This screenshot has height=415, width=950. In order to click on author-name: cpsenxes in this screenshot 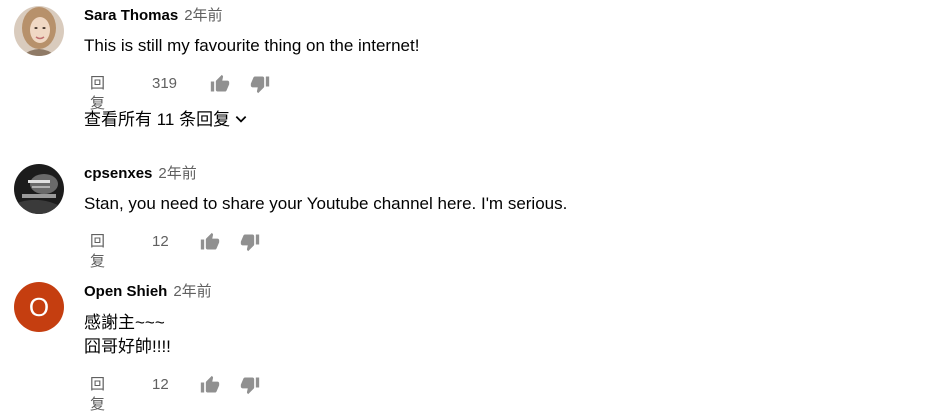, I will do `click(118, 173)`.